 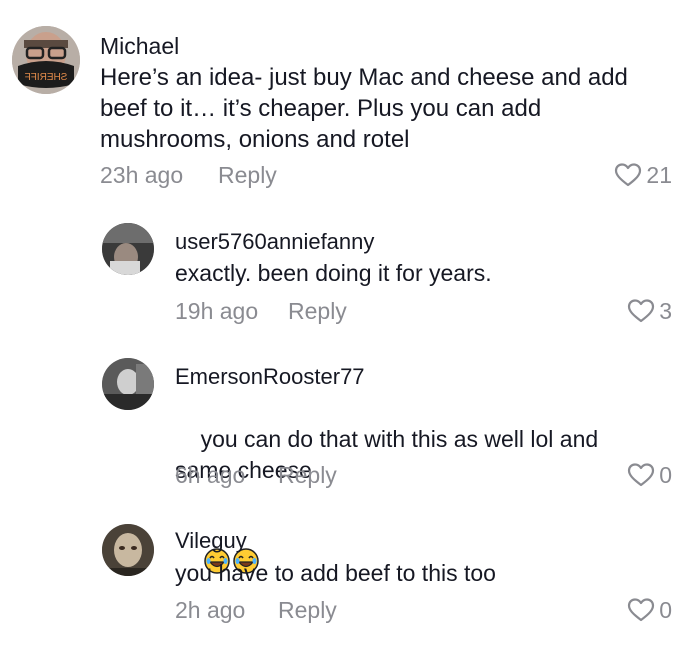 What do you see at coordinates (665, 310) in the screenshot?
I see `like-count: 3` at bounding box center [665, 310].